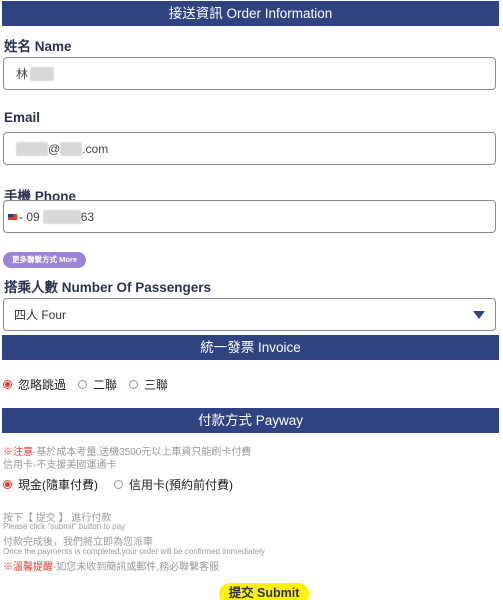 This screenshot has height=600, width=503. I want to click on email-at: @, so click(54, 148).